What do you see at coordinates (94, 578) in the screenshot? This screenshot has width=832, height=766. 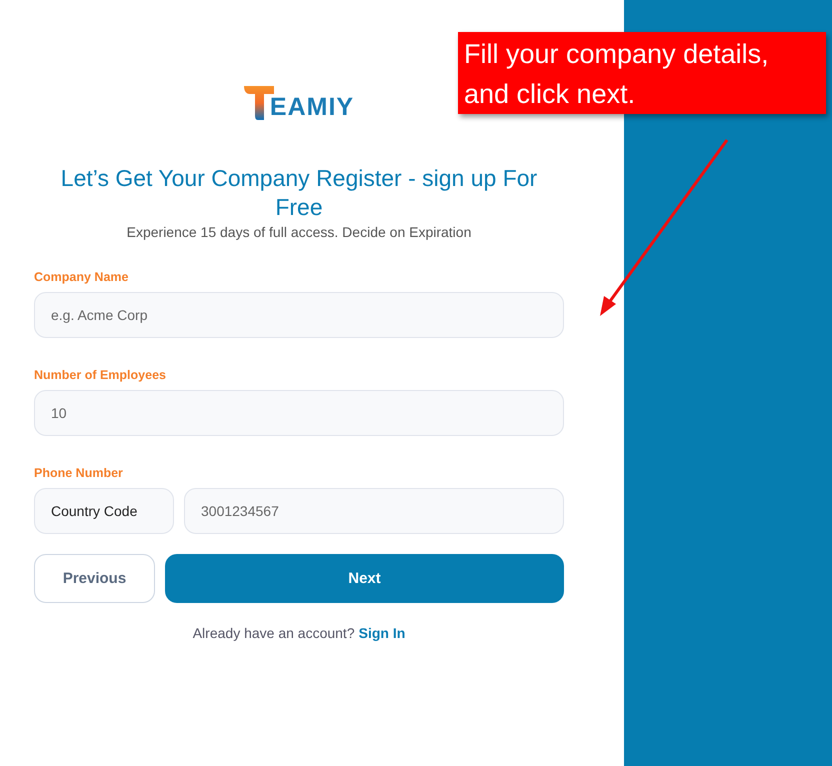 I see `previous-button: Previous` at bounding box center [94, 578].